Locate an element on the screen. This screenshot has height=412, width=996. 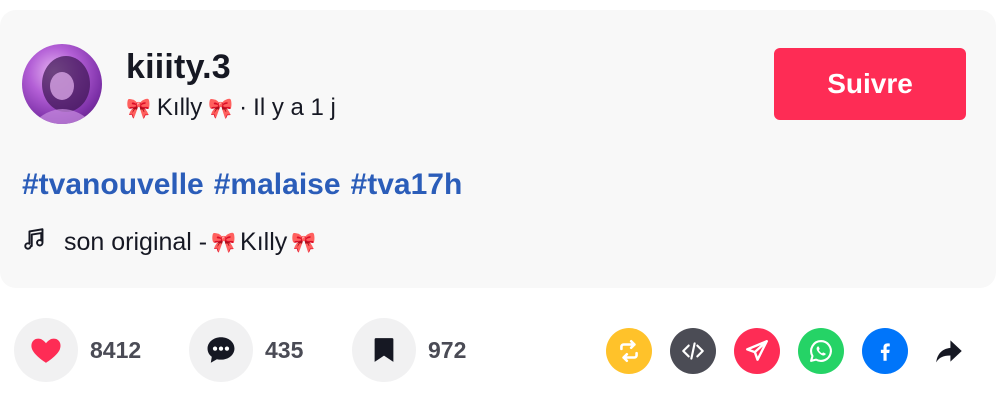
repost-button is located at coordinates (629, 351).